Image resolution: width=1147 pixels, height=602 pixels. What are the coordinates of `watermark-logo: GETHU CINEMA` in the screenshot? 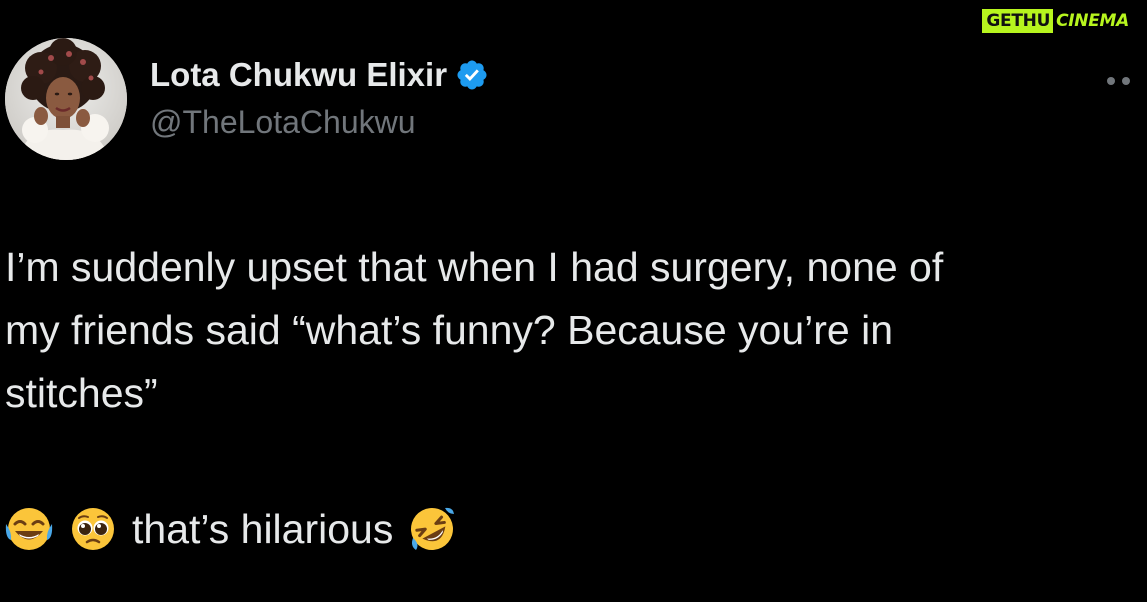 It's located at (1055, 21).